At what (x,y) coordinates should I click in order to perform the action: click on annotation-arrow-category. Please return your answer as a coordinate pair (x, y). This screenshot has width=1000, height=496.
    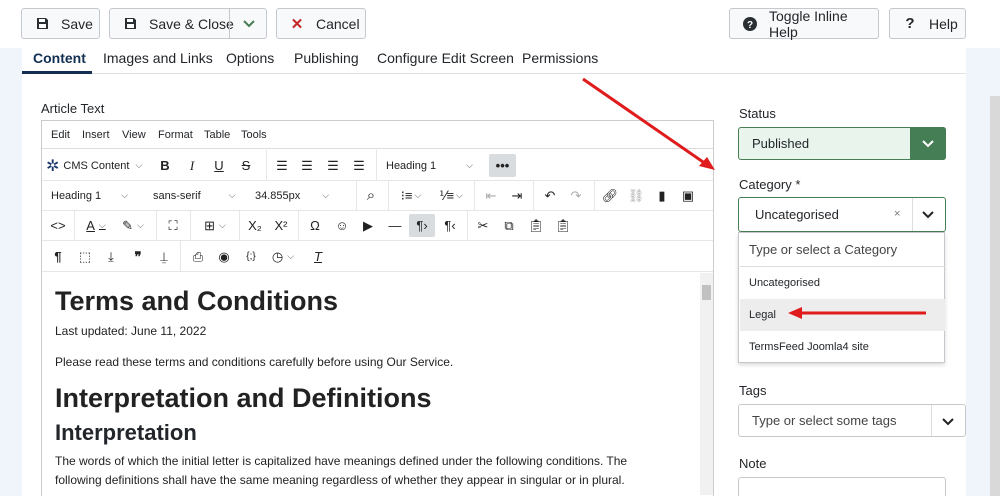
    Looking at the image, I should click on (644, 121).